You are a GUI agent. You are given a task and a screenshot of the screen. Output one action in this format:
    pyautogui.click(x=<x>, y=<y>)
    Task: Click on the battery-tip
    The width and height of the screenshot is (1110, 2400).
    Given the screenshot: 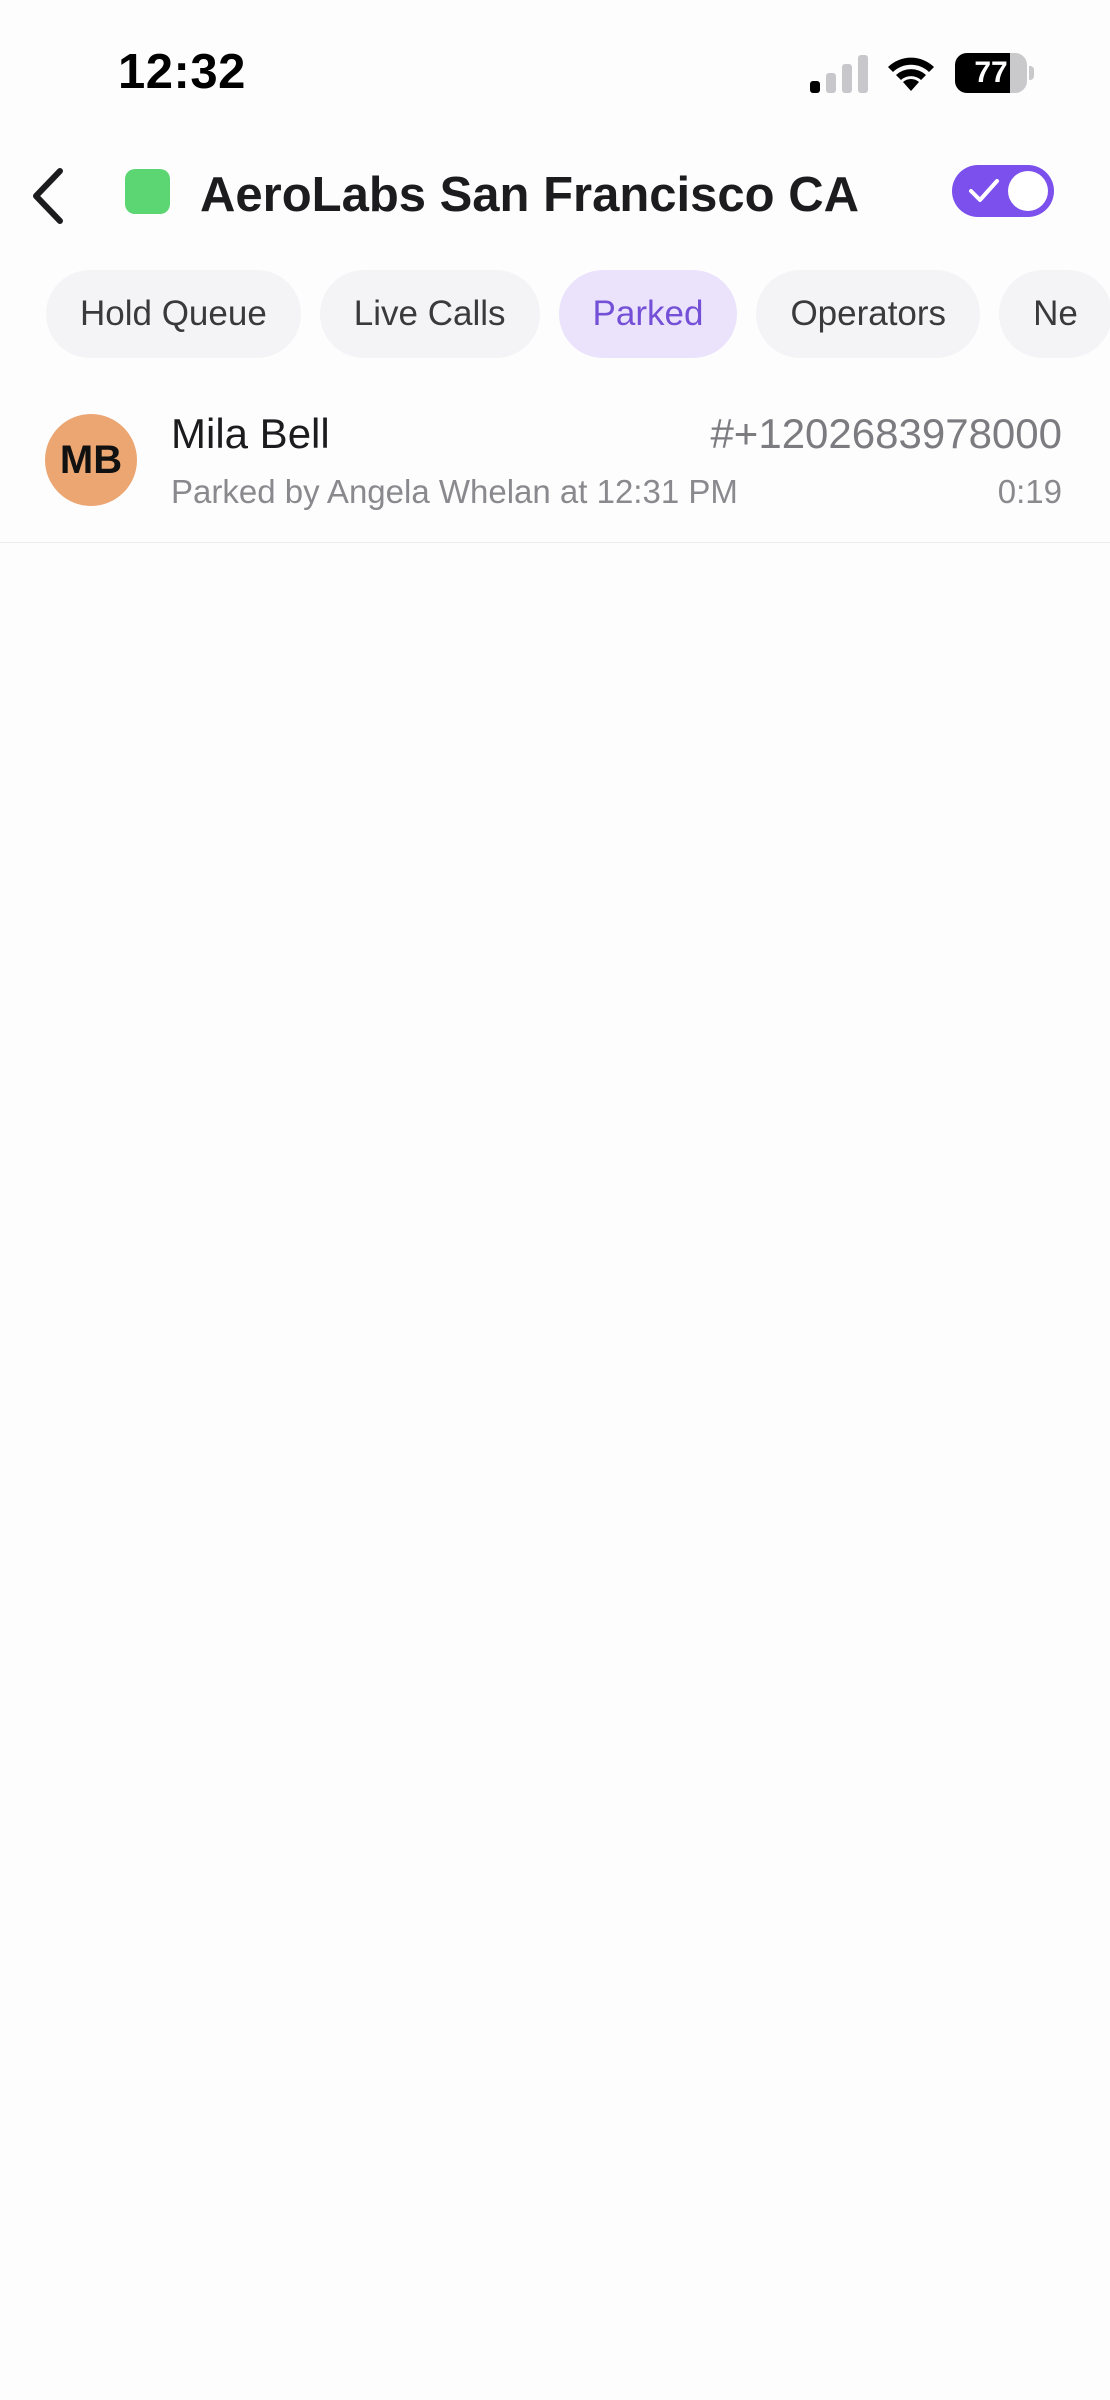 What is the action you would take?
    pyautogui.click(x=1031, y=73)
    